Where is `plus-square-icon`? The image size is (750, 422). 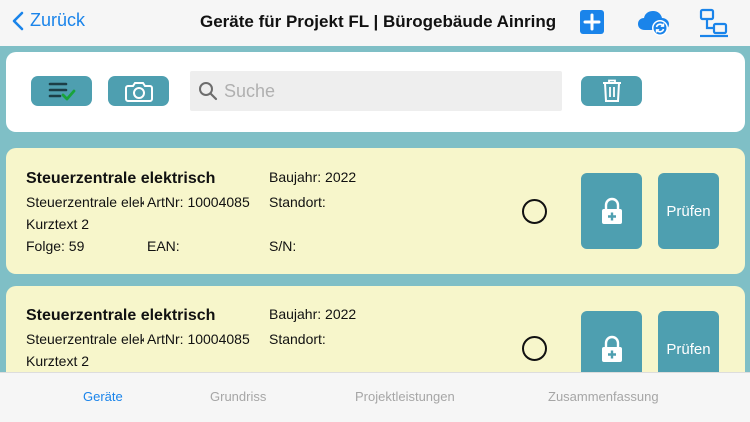 plus-square-icon is located at coordinates (592, 22).